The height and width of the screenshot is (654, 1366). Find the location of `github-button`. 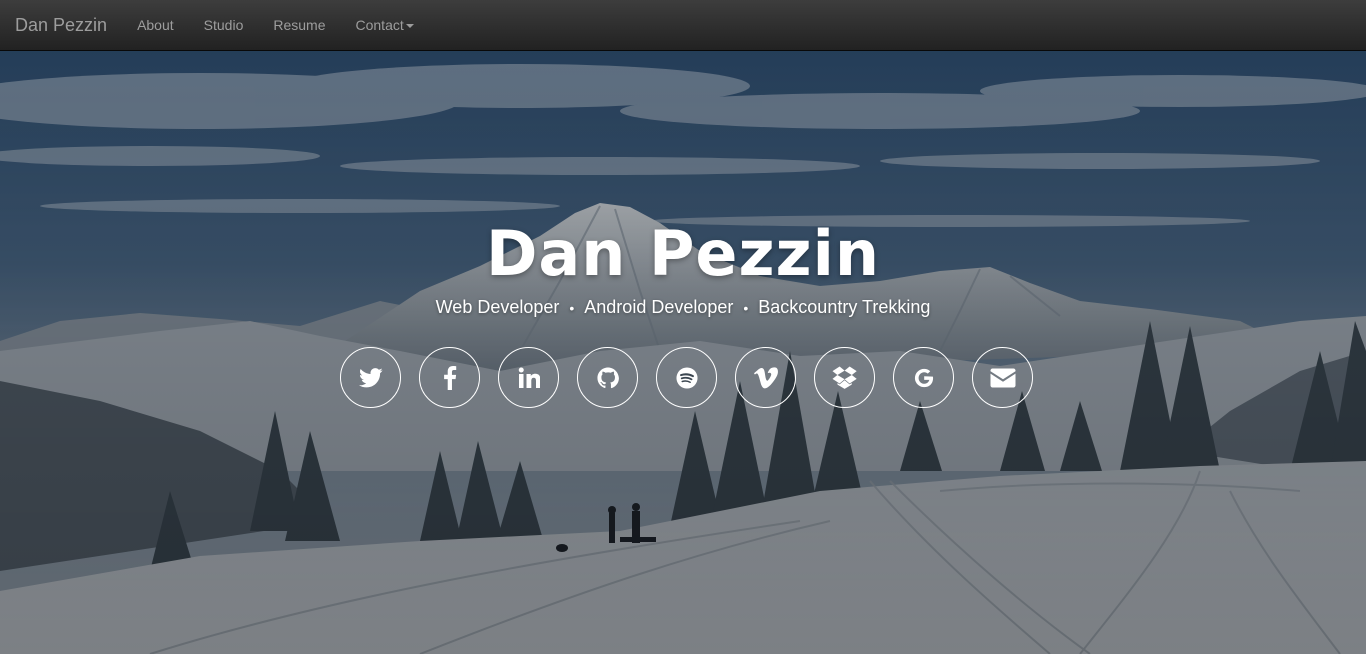

github-button is located at coordinates (607, 377).